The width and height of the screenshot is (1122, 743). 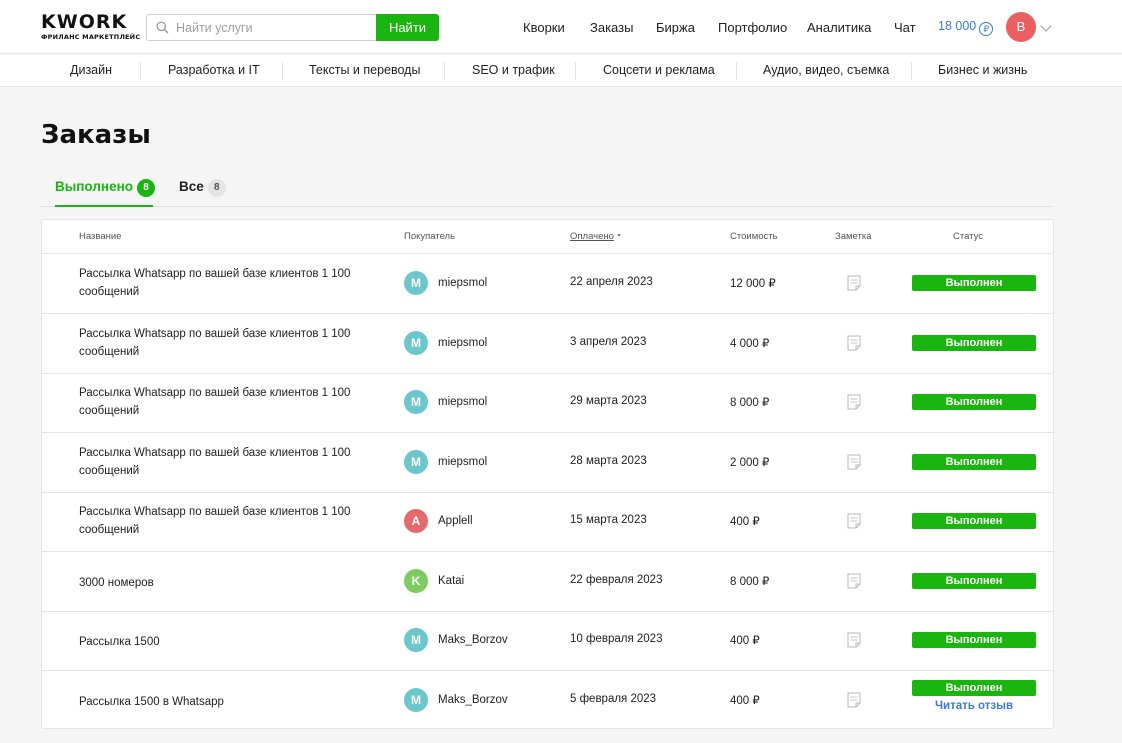 I want to click on buyer-name: Maks_Borzov, so click(x=473, y=700).